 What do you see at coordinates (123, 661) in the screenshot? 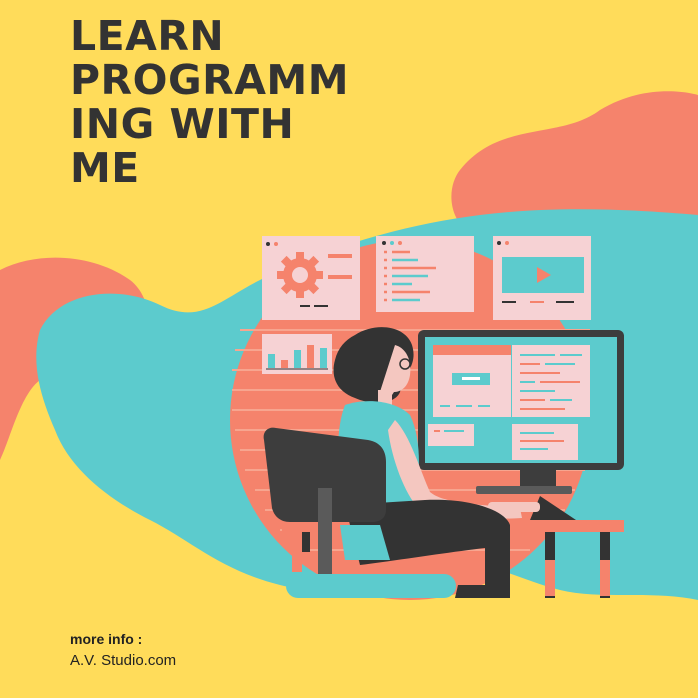
I see `studio-link: A.V. Studio.com` at bounding box center [123, 661].